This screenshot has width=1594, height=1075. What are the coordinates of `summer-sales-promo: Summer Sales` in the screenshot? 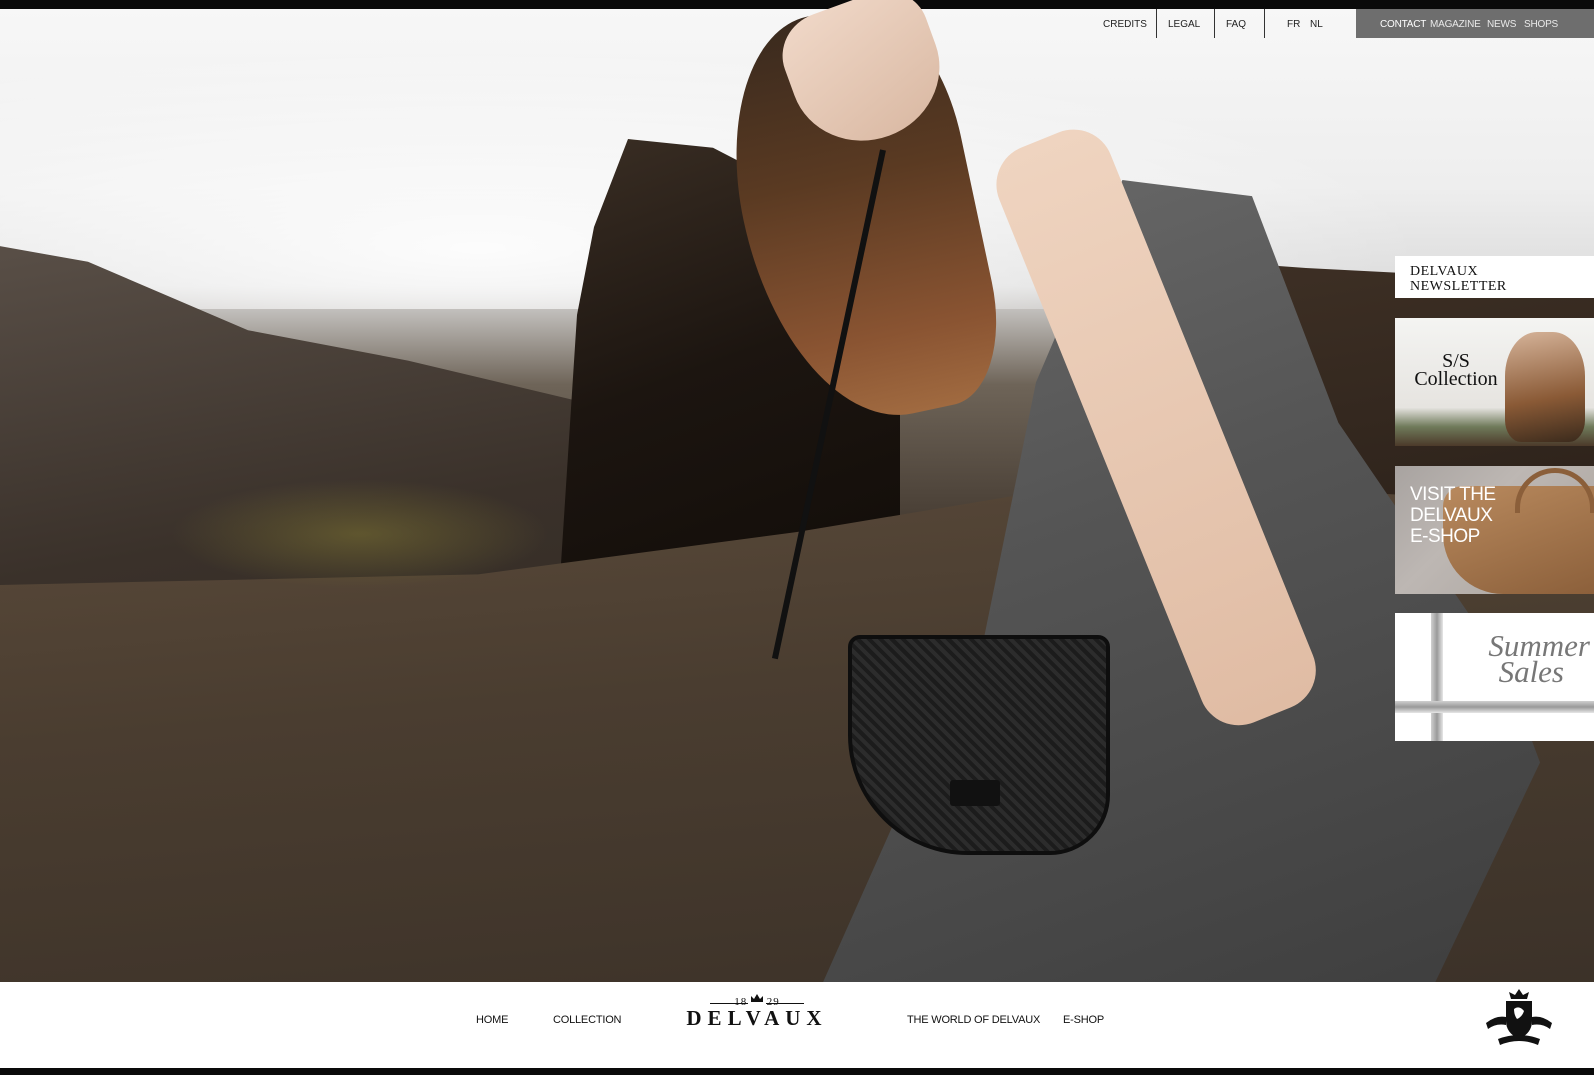 It's located at (1494, 677).